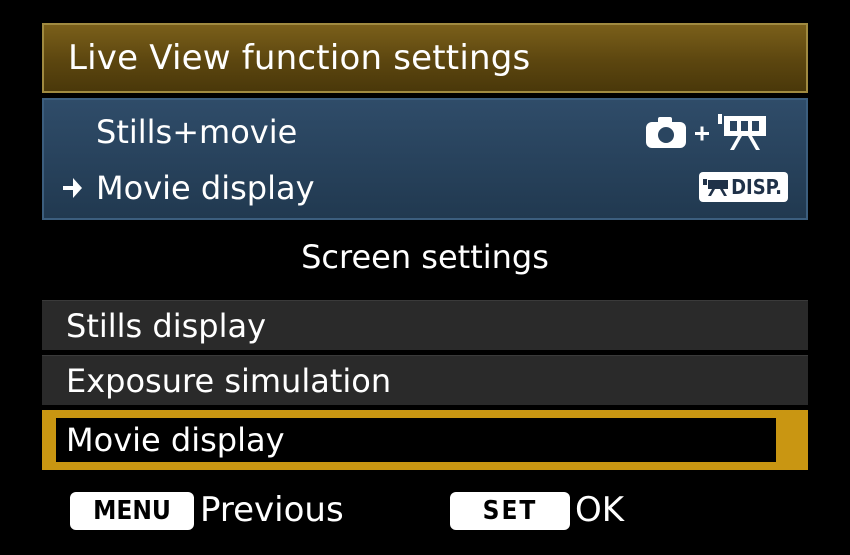 The width and height of the screenshot is (850, 555). What do you see at coordinates (299, 58) in the screenshot?
I see `page-title: Live View function settings` at bounding box center [299, 58].